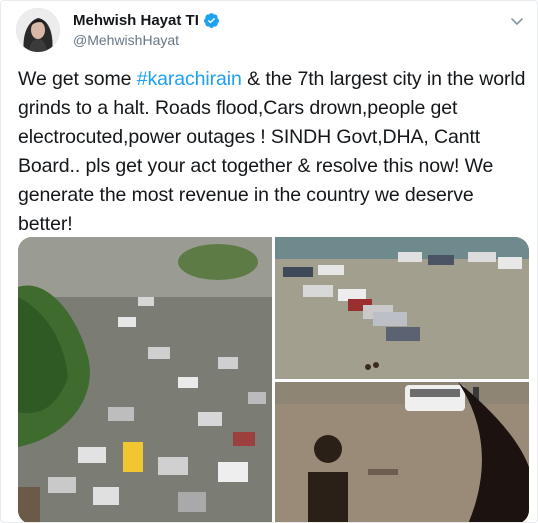 The width and height of the screenshot is (538, 523). Describe the element at coordinates (189, 79) in the screenshot. I see `hashtag-link: #karachirain` at that location.